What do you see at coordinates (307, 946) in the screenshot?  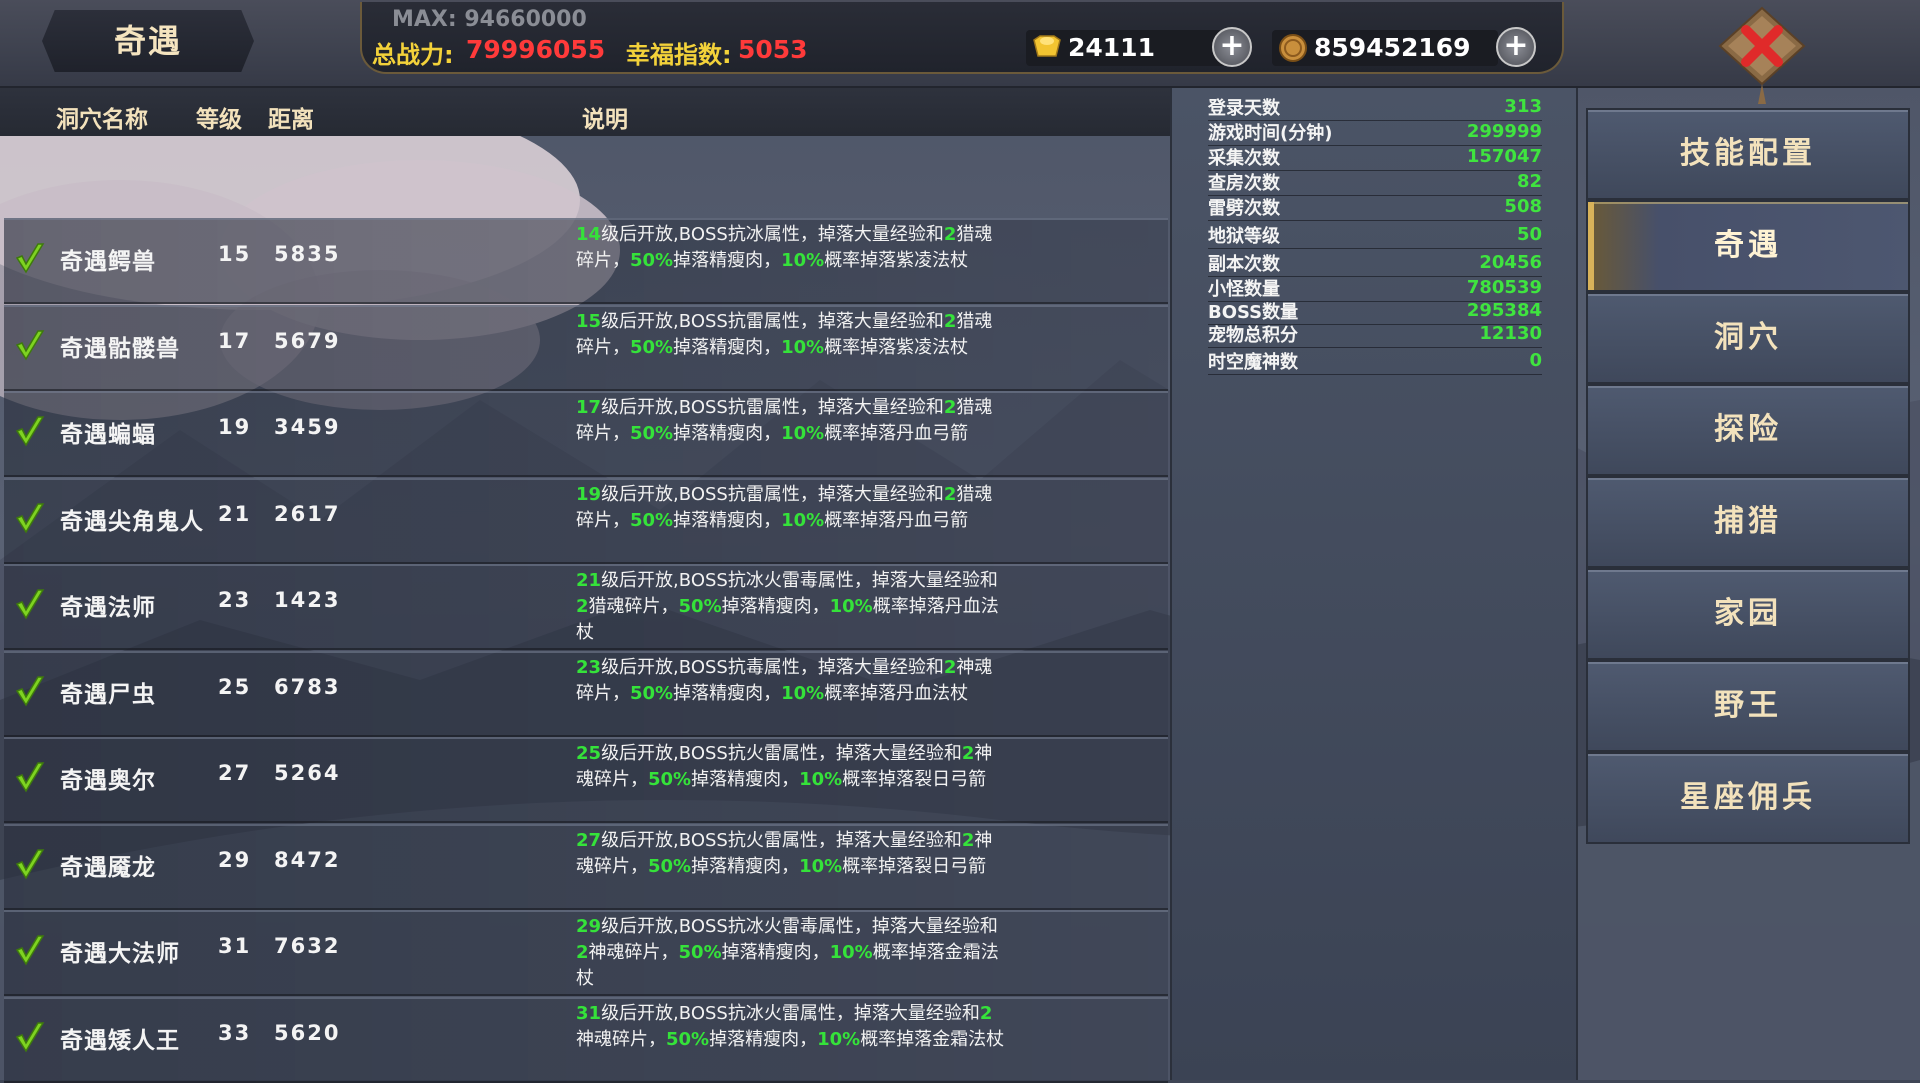 I see `cave-distance: 7632` at bounding box center [307, 946].